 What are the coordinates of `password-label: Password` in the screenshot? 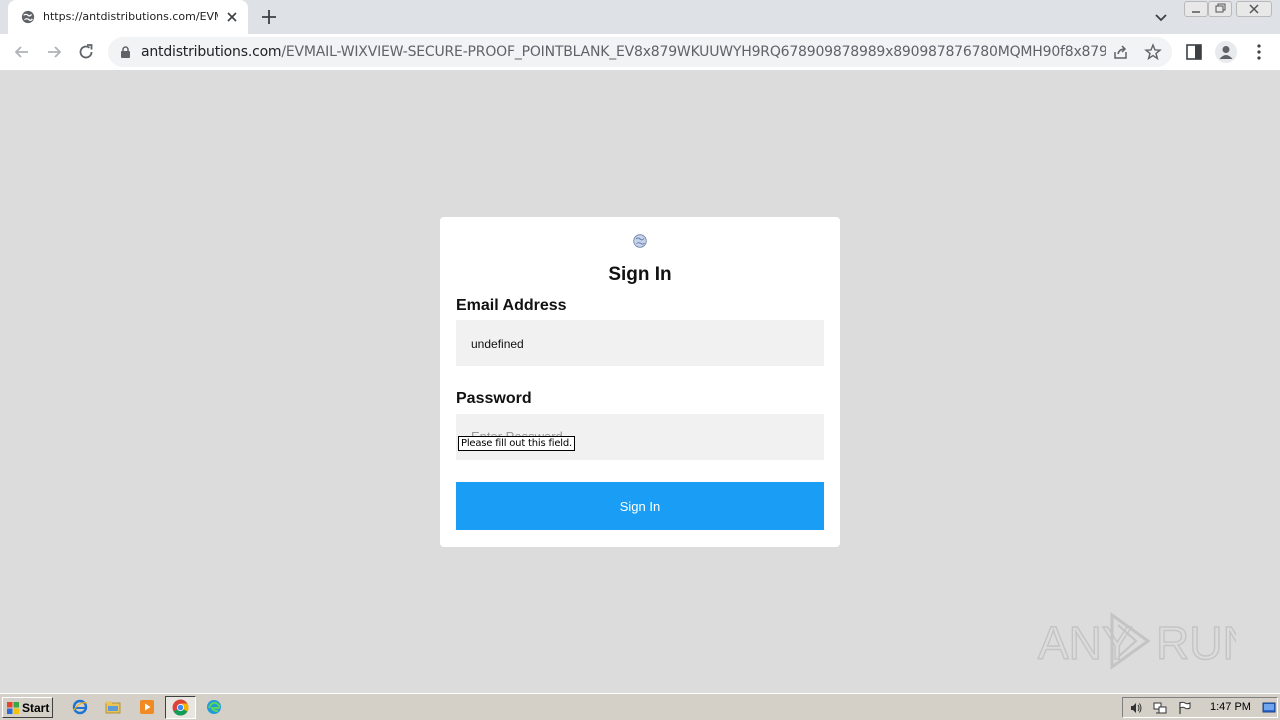 It's located at (494, 398).